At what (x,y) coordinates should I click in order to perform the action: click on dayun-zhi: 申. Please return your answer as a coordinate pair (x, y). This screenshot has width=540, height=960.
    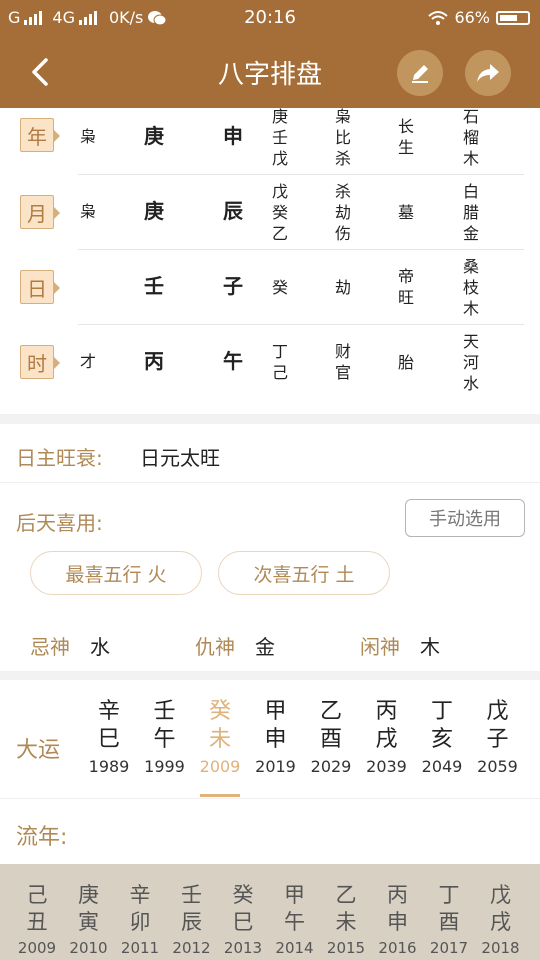
    Looking at the image, I should click on (275, 739).